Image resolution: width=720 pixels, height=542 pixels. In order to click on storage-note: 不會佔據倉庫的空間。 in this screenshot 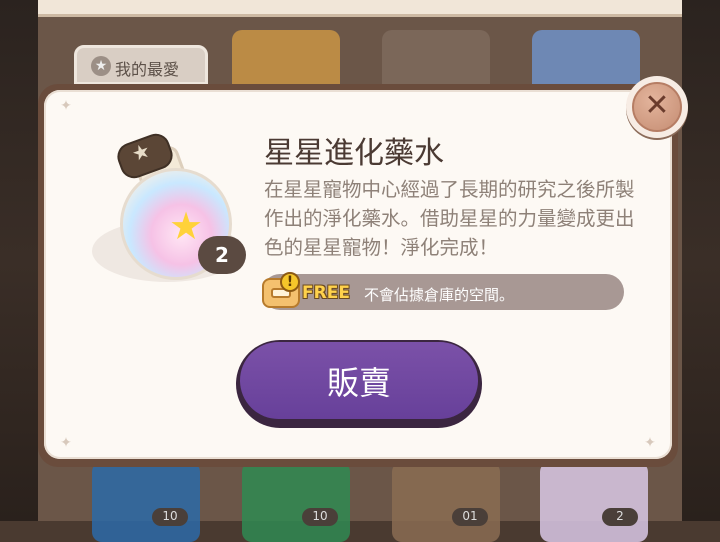, I will do `click(439, 295)`.